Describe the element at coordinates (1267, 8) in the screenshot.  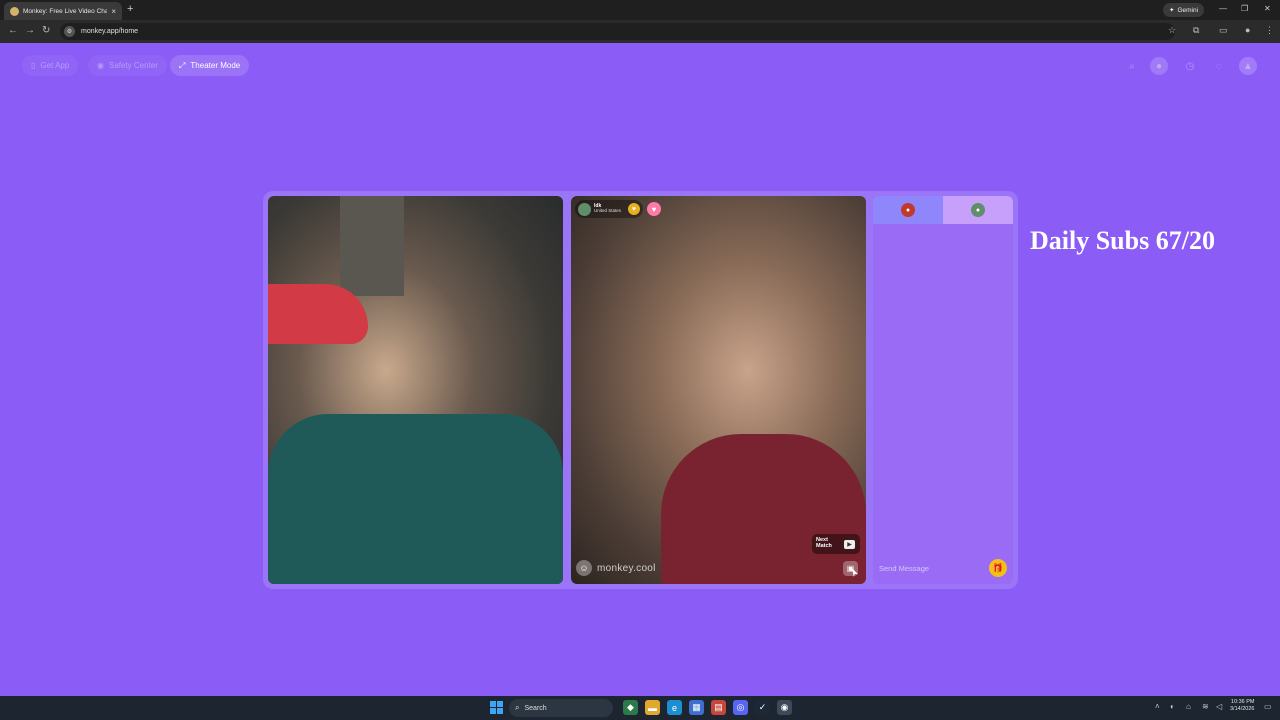
I see `close-window-icon: ✕` at that location.